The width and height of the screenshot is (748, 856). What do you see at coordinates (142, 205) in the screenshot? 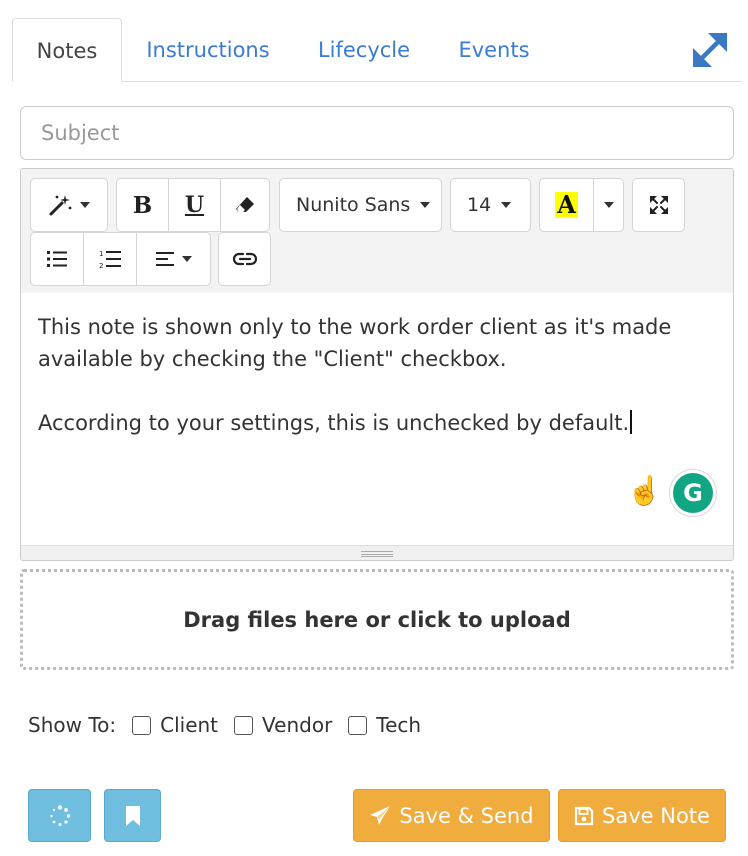
I see `bold-button: B` at bounding box center [142, 205].